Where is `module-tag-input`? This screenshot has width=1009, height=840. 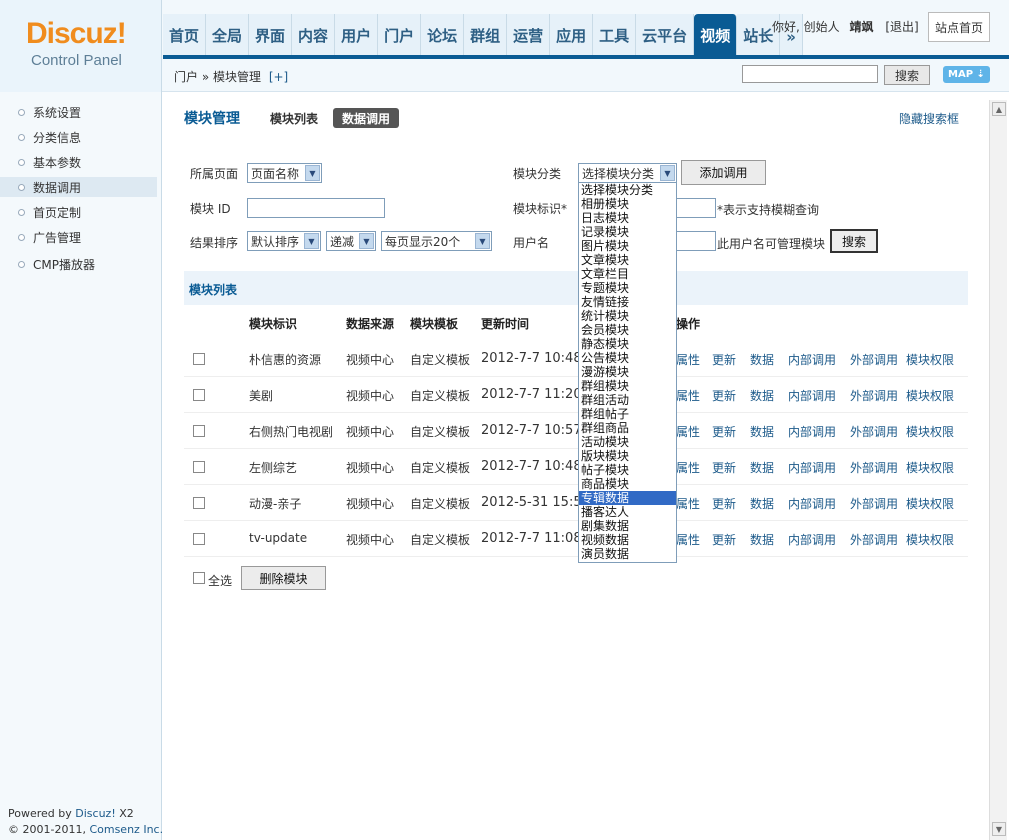 module-tag-input is located at coordinates (696, 208).